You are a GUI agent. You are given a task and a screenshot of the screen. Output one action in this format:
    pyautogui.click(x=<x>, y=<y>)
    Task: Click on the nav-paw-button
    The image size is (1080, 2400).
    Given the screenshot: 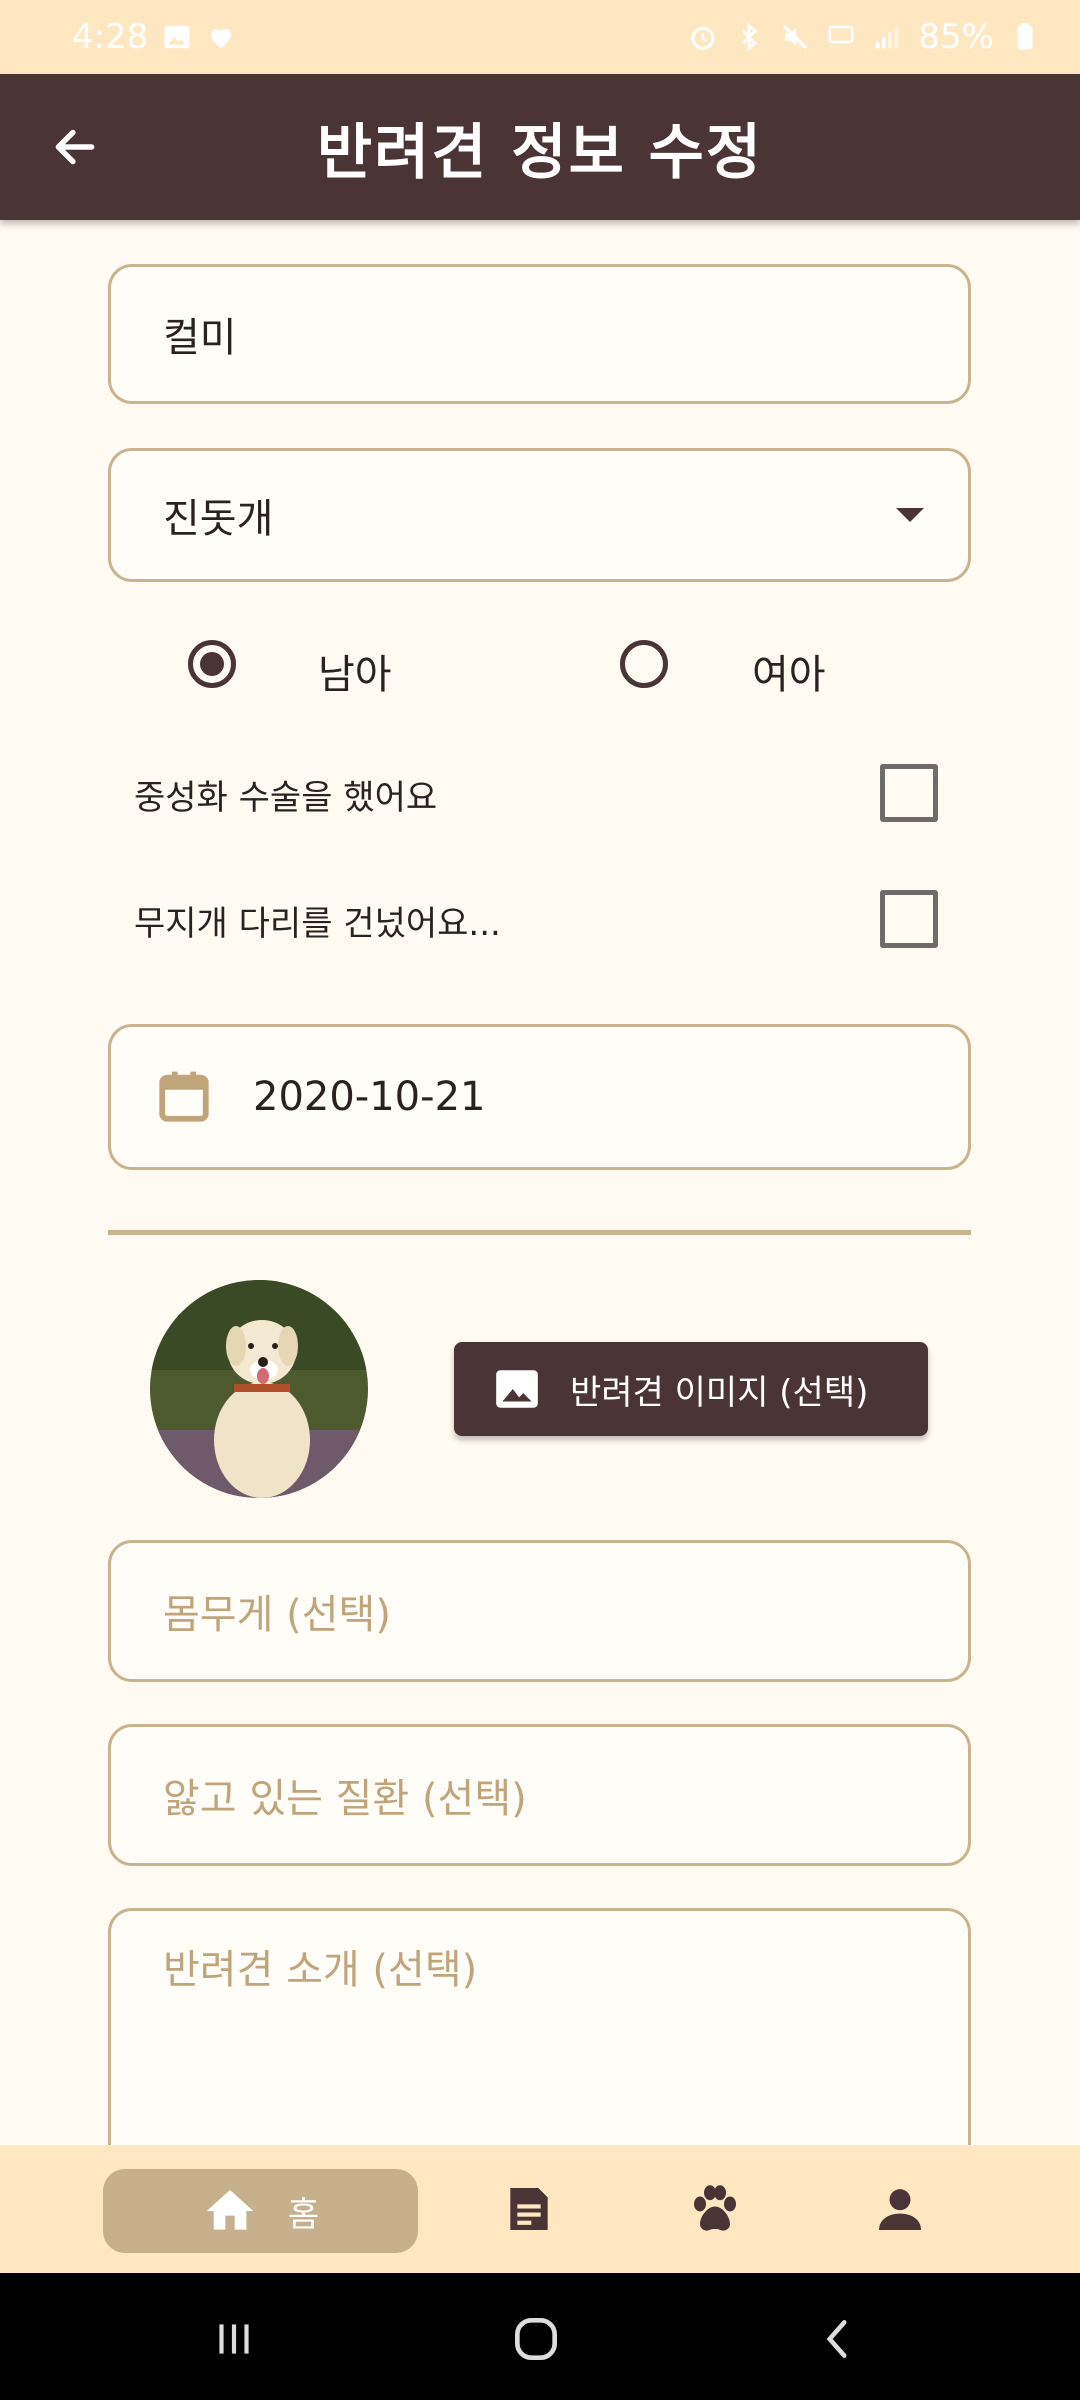 What is the action you would take?
    pyautogui.click(x=715, y=2209)
    